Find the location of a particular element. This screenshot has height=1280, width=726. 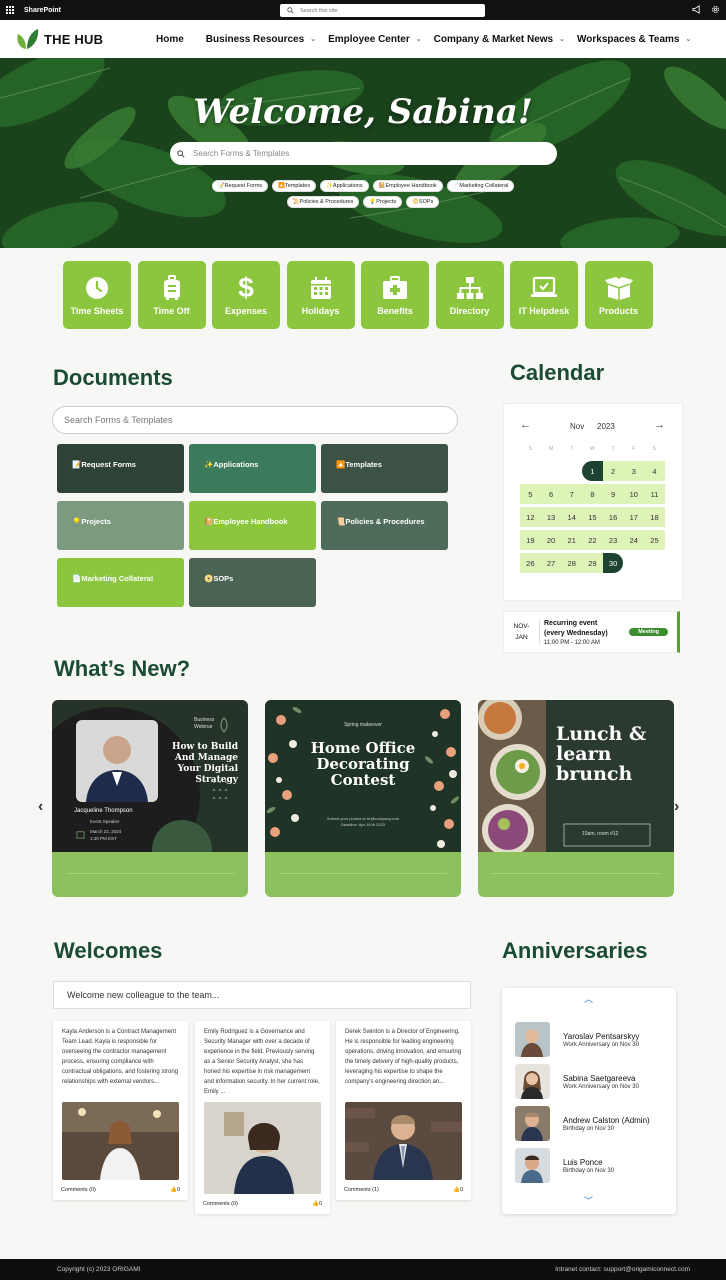

doc-tile-sops: 📀SOPs is located at coordinates (252, 582).